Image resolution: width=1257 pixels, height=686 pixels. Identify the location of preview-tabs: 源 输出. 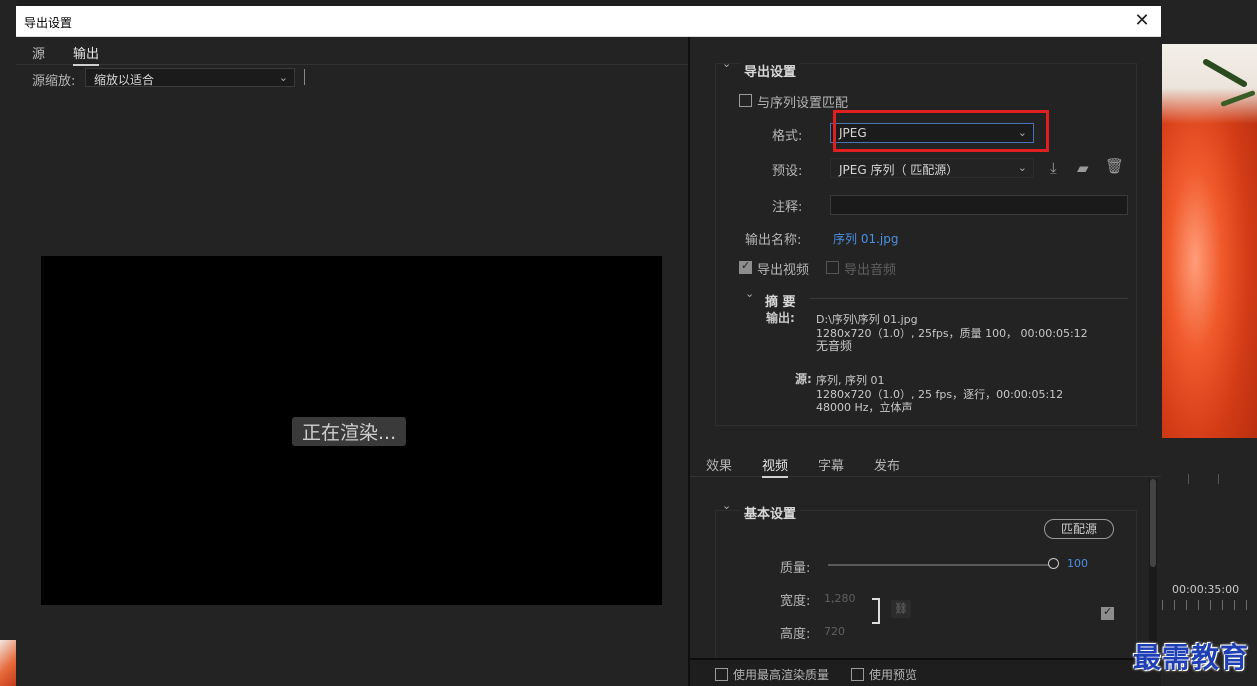
(352, 51).